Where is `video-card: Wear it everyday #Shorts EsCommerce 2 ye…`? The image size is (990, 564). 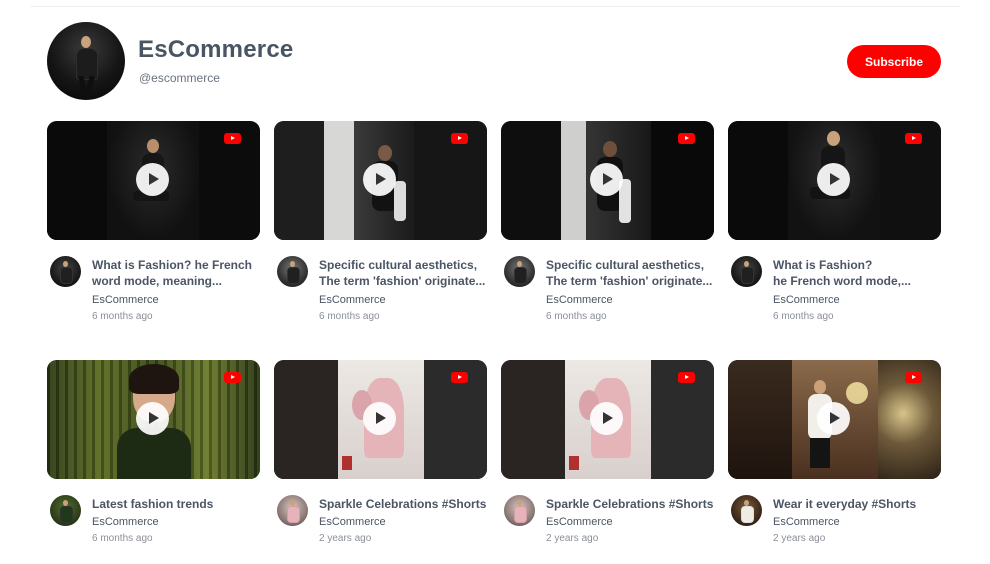 video-card: Wear it everyday #Shorts EsCommerce 2 ye… is located at coordinates (834, 462).